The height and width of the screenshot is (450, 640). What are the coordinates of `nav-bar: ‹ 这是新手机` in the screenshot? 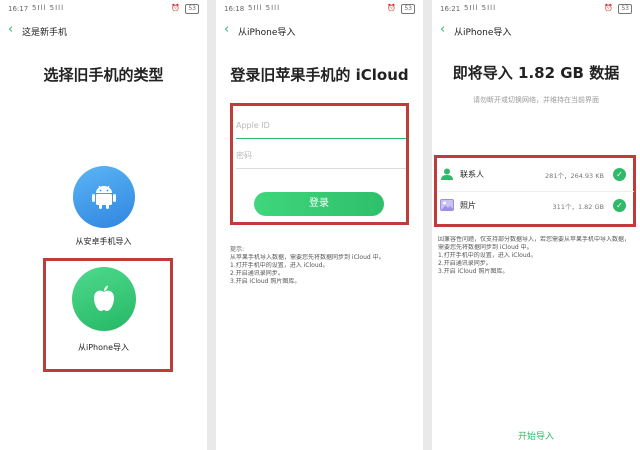 It's located at (103, 31).